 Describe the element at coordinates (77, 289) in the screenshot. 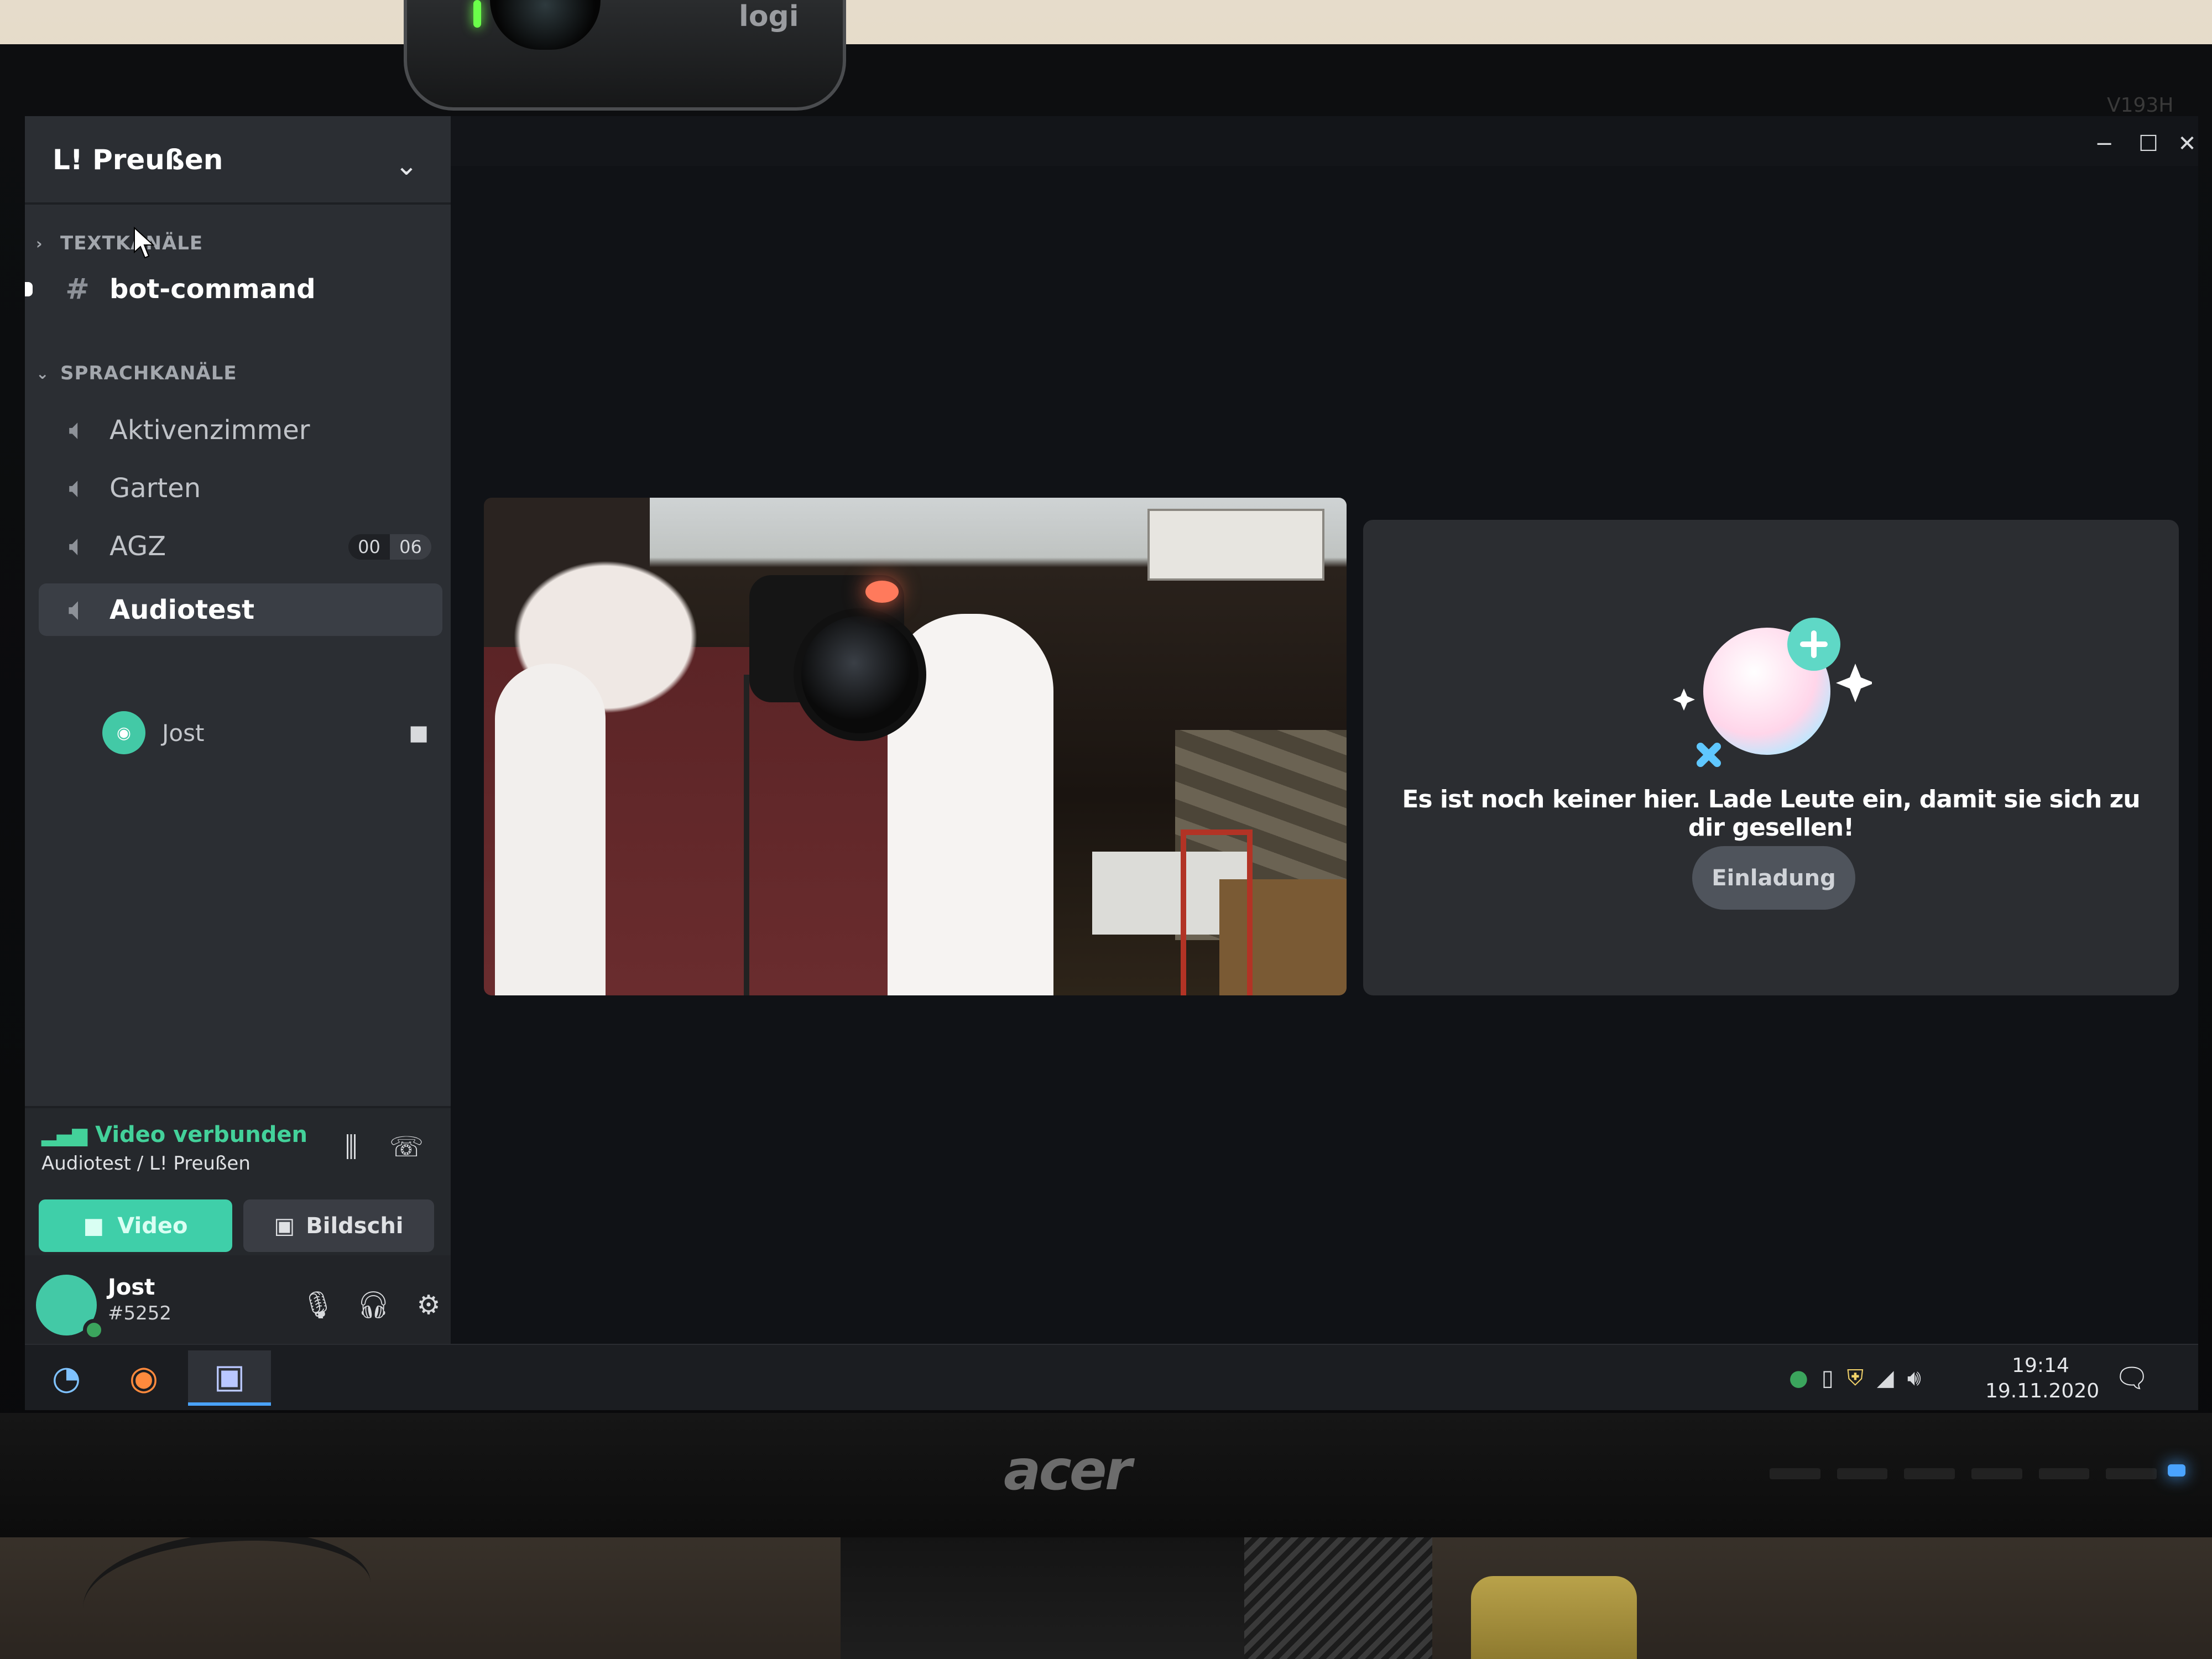

I see `hash-icon: #` at that location.